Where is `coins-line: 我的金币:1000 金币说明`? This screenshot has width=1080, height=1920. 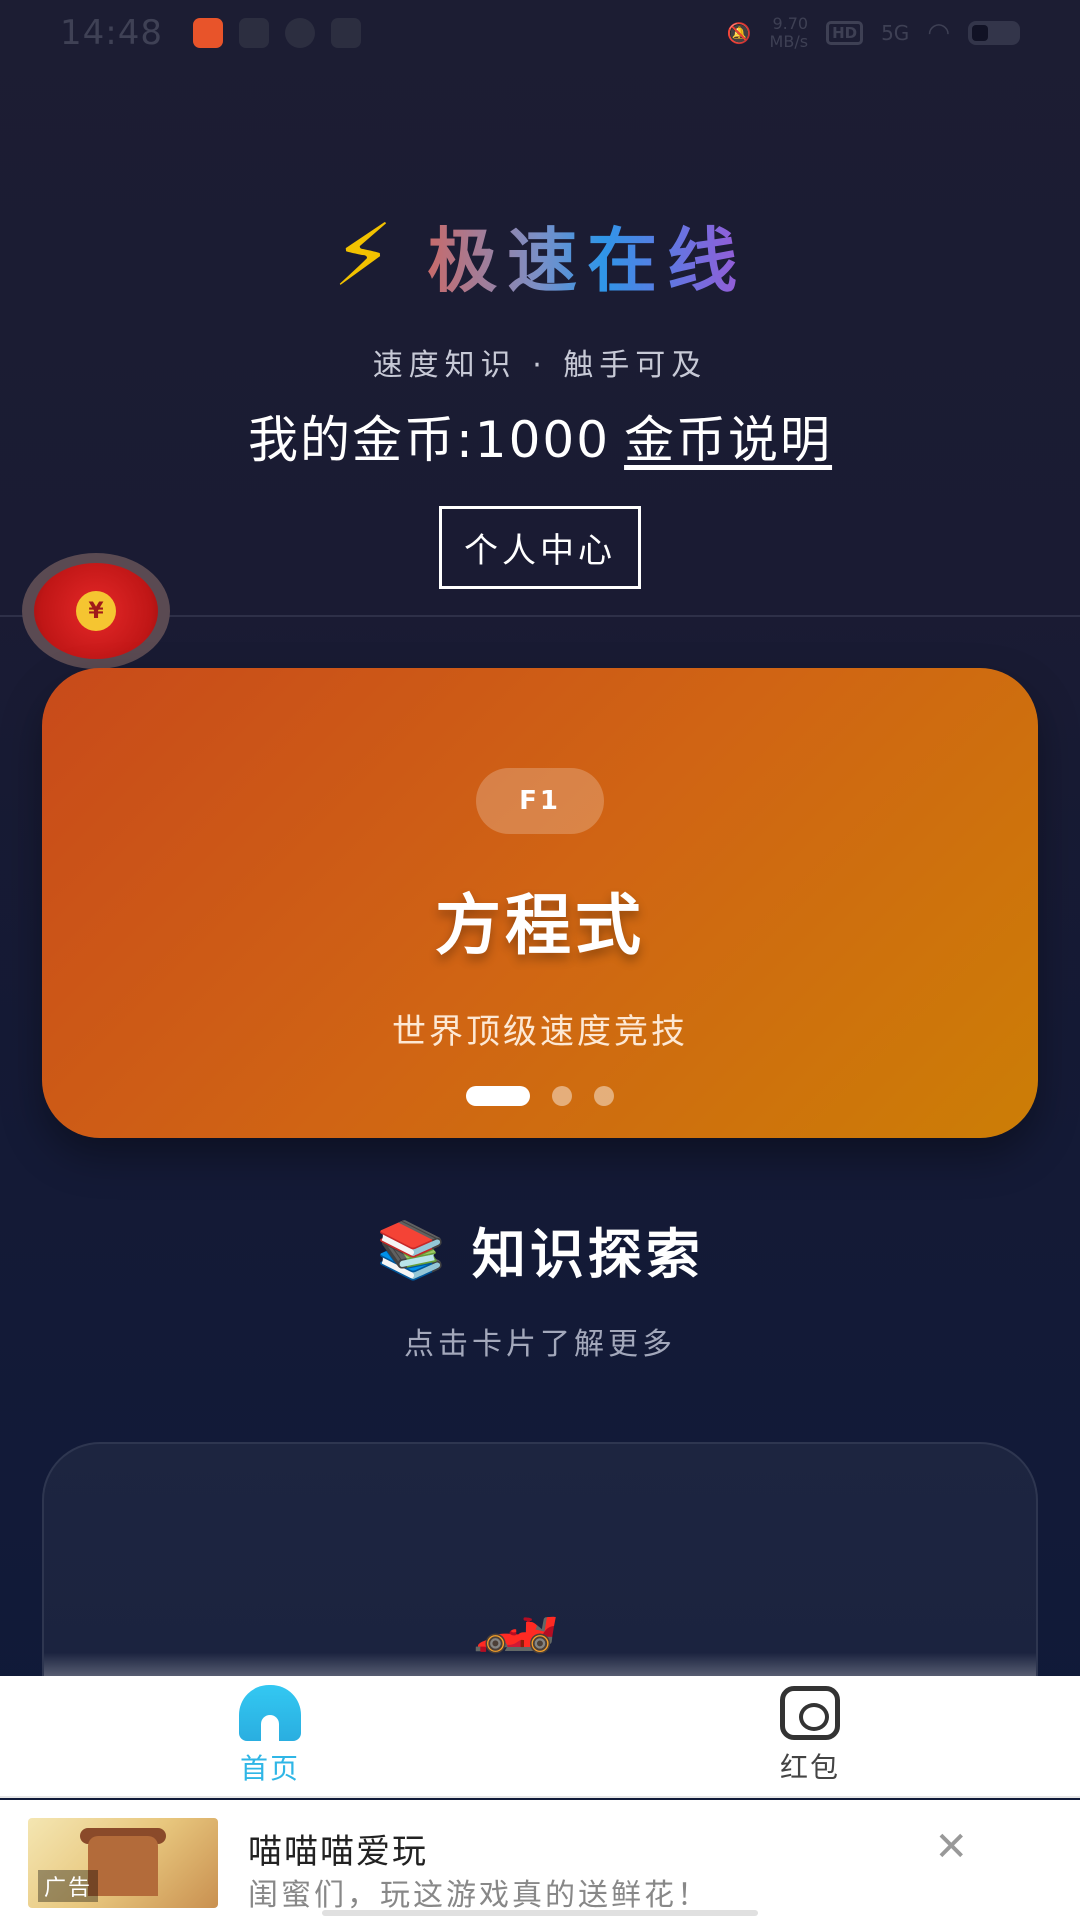 coins-line: 我的金币:1000 金币说明 is located at coordinates (540, 436).